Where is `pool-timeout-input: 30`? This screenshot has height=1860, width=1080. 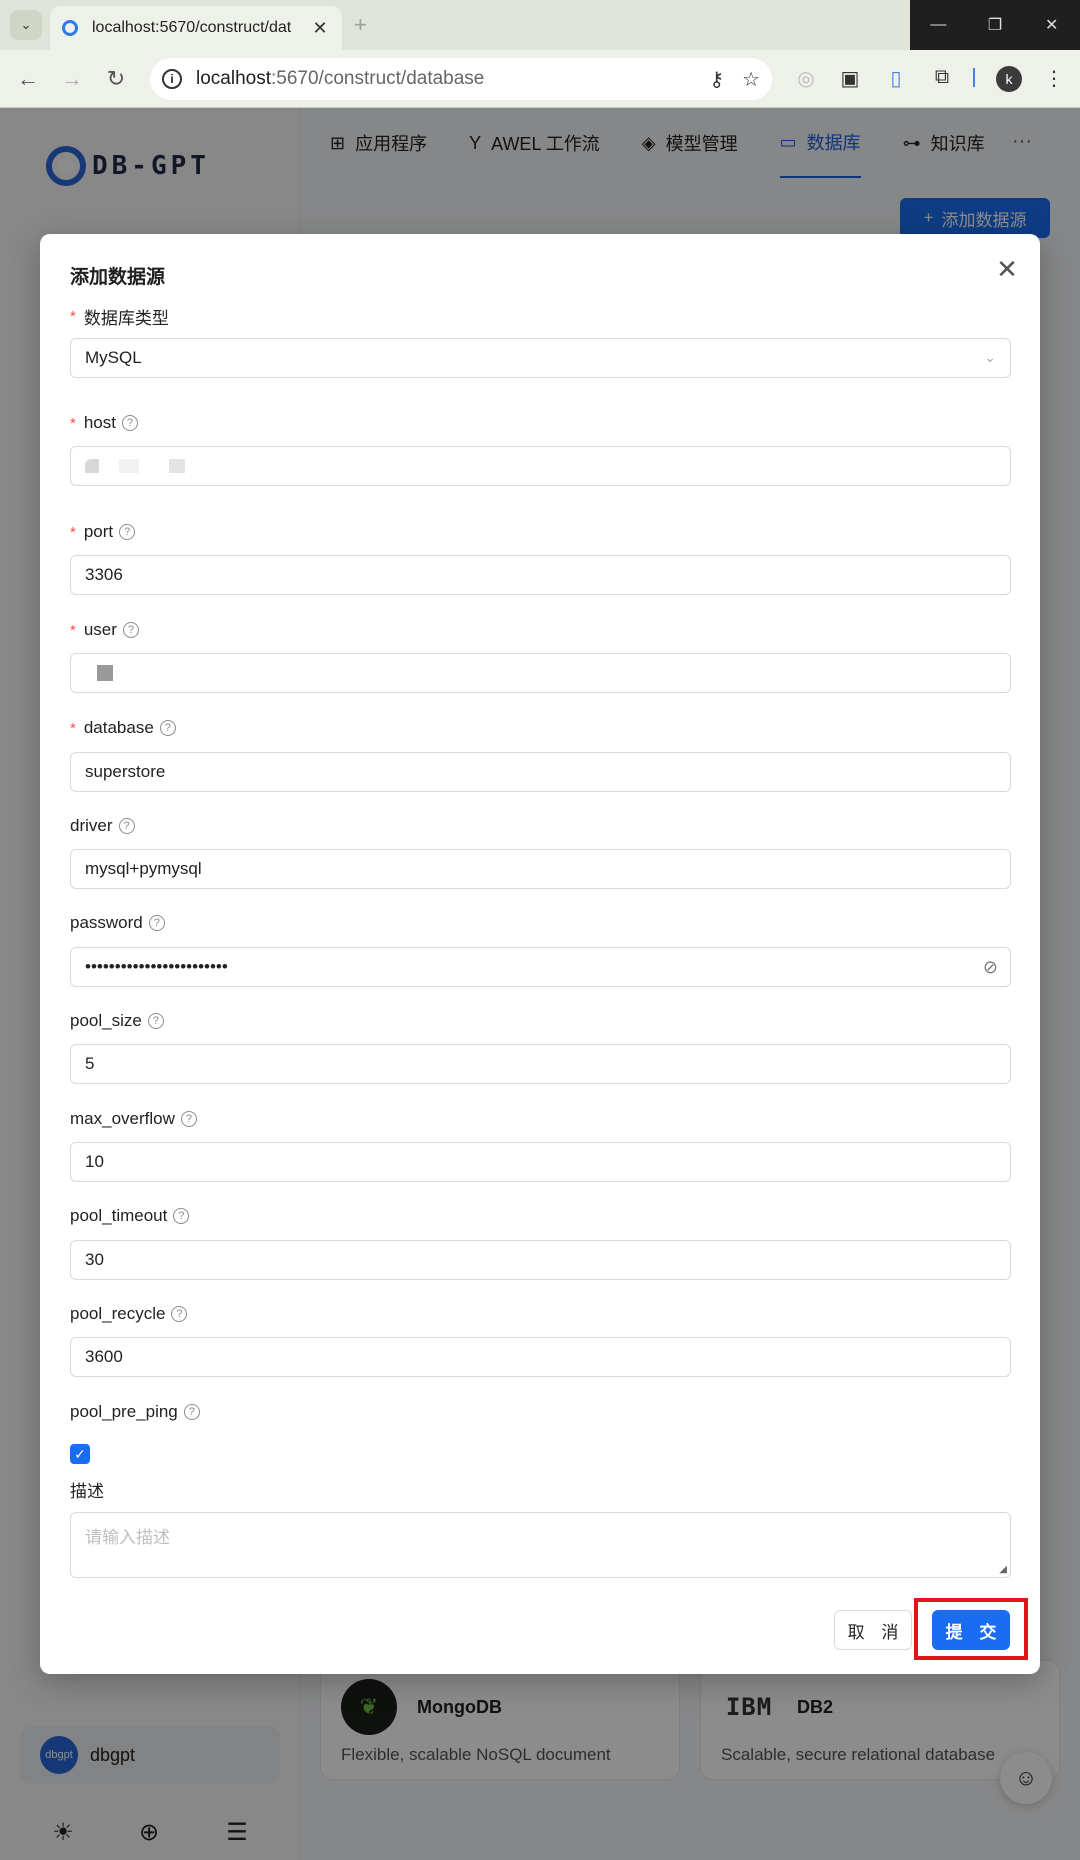
pool-timeout-input: 30 is located at coordinates (540, 1260).